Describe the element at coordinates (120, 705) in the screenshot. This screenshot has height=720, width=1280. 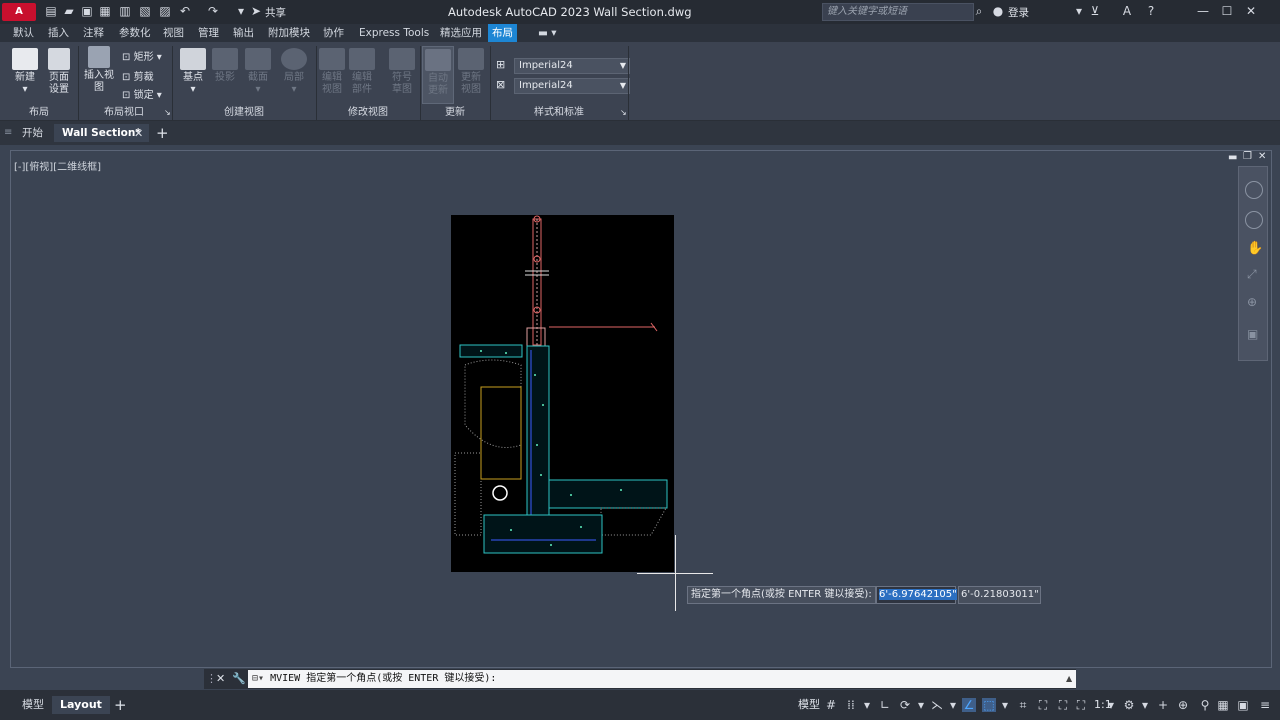
I see `add-layout-icon: +` at that location.